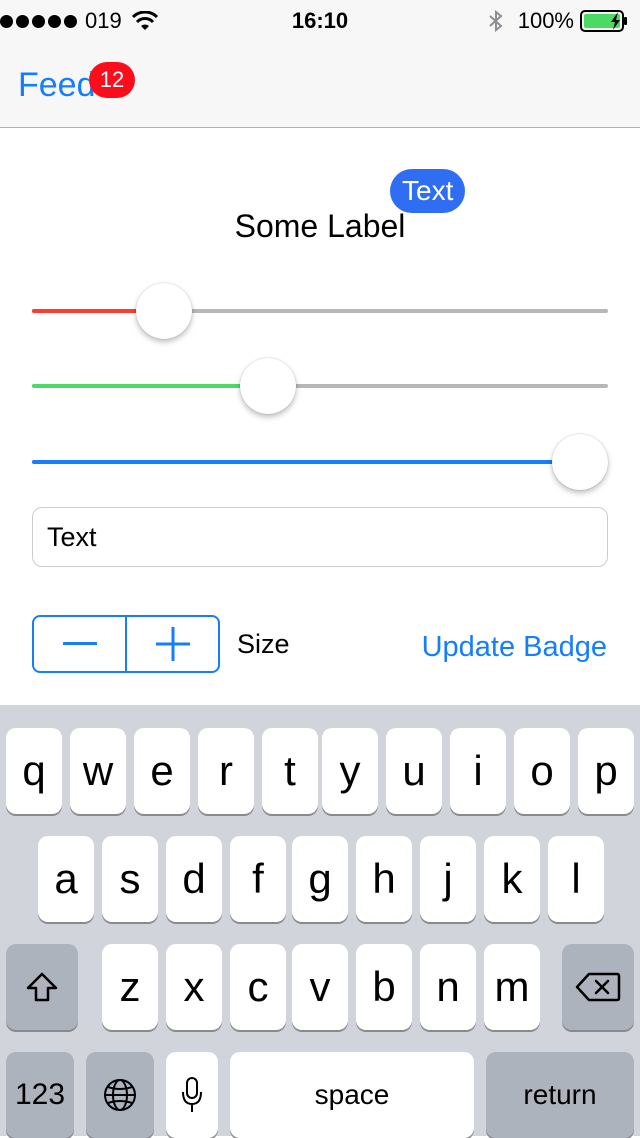 Image resolution: width=640 pixels, height=1138 pixels. Describe the element at coordinates (290, 771) in the screenshot. I see `key-t: t` at that location.